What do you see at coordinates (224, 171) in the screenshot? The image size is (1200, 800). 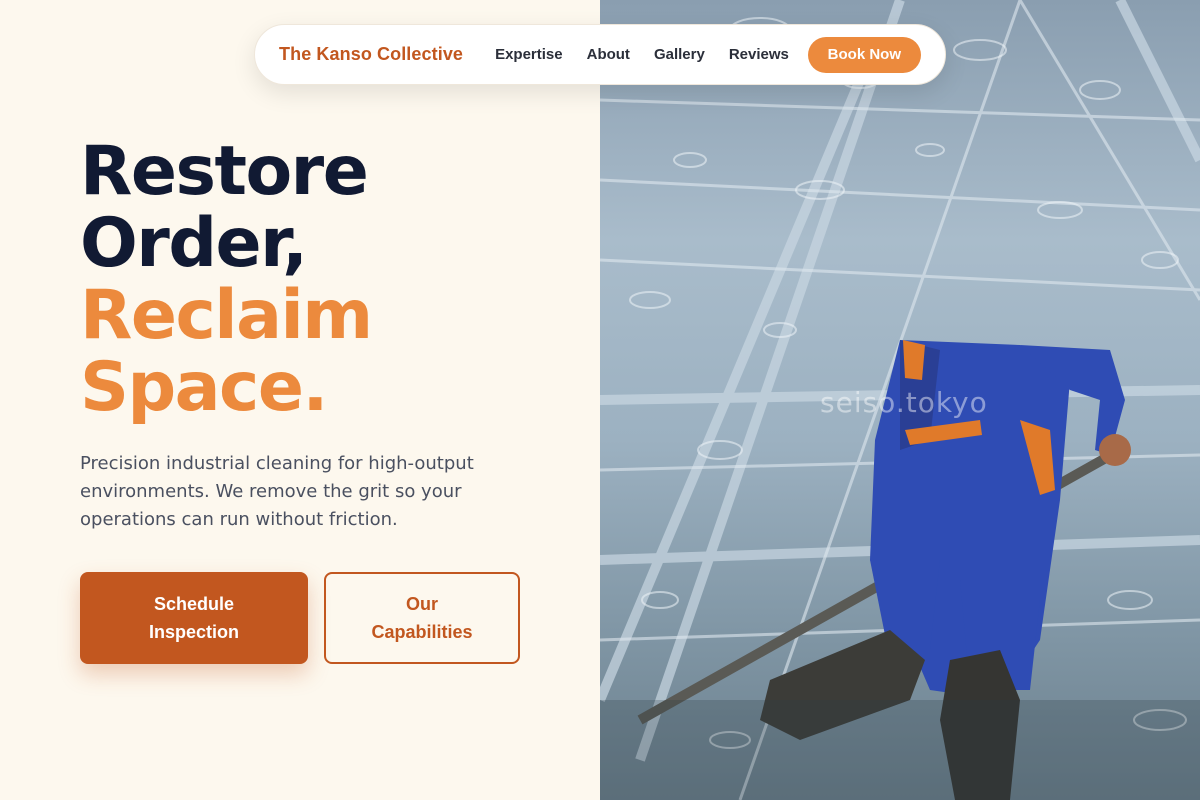 I see `headline-line-restore: Restore` at bounding box center [224, 171].